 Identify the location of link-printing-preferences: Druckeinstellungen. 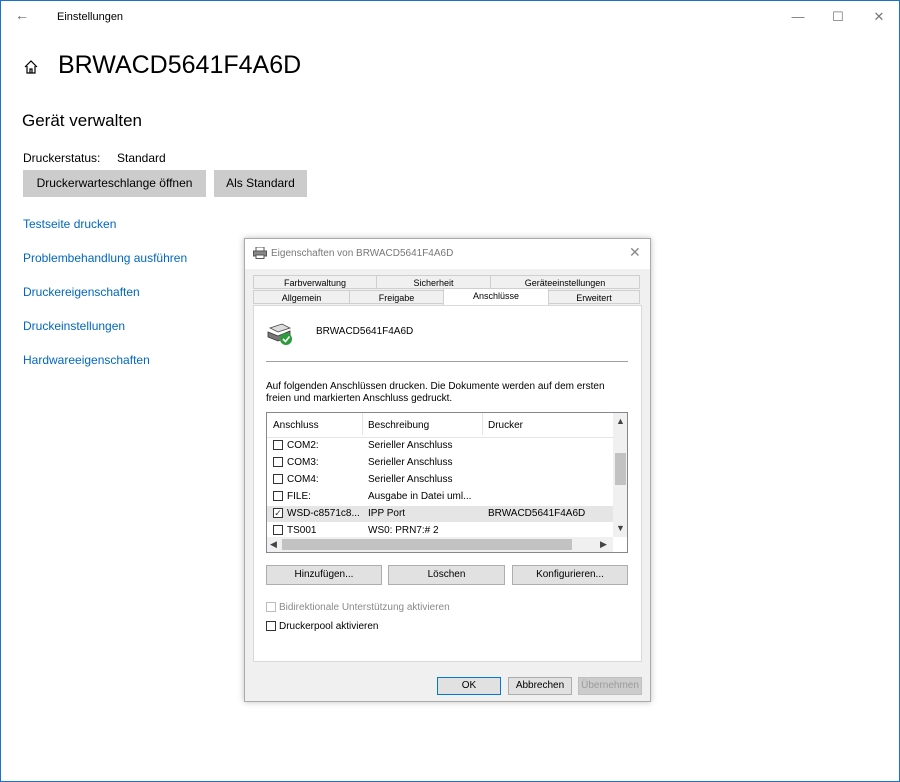
(74, 326).